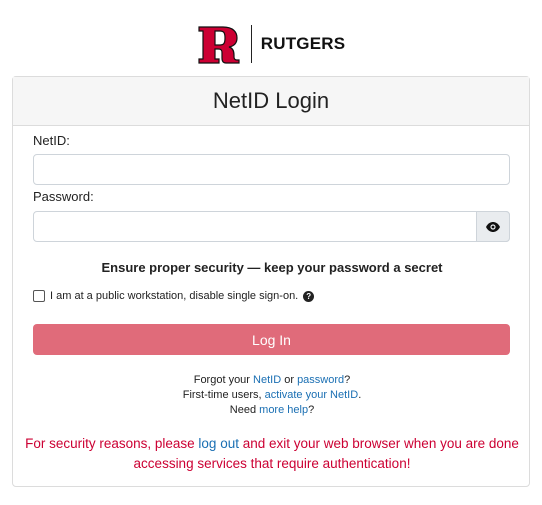  What do you see at coordinates (39, 296) in the screenshot?
I see `public-workstation-checkbox` at bounding box center [39, 296].